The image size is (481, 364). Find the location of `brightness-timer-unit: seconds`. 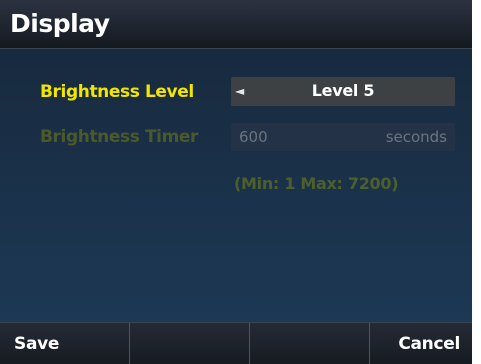

brightness-timer-unit: seconds is located at coordinates (416, 137).